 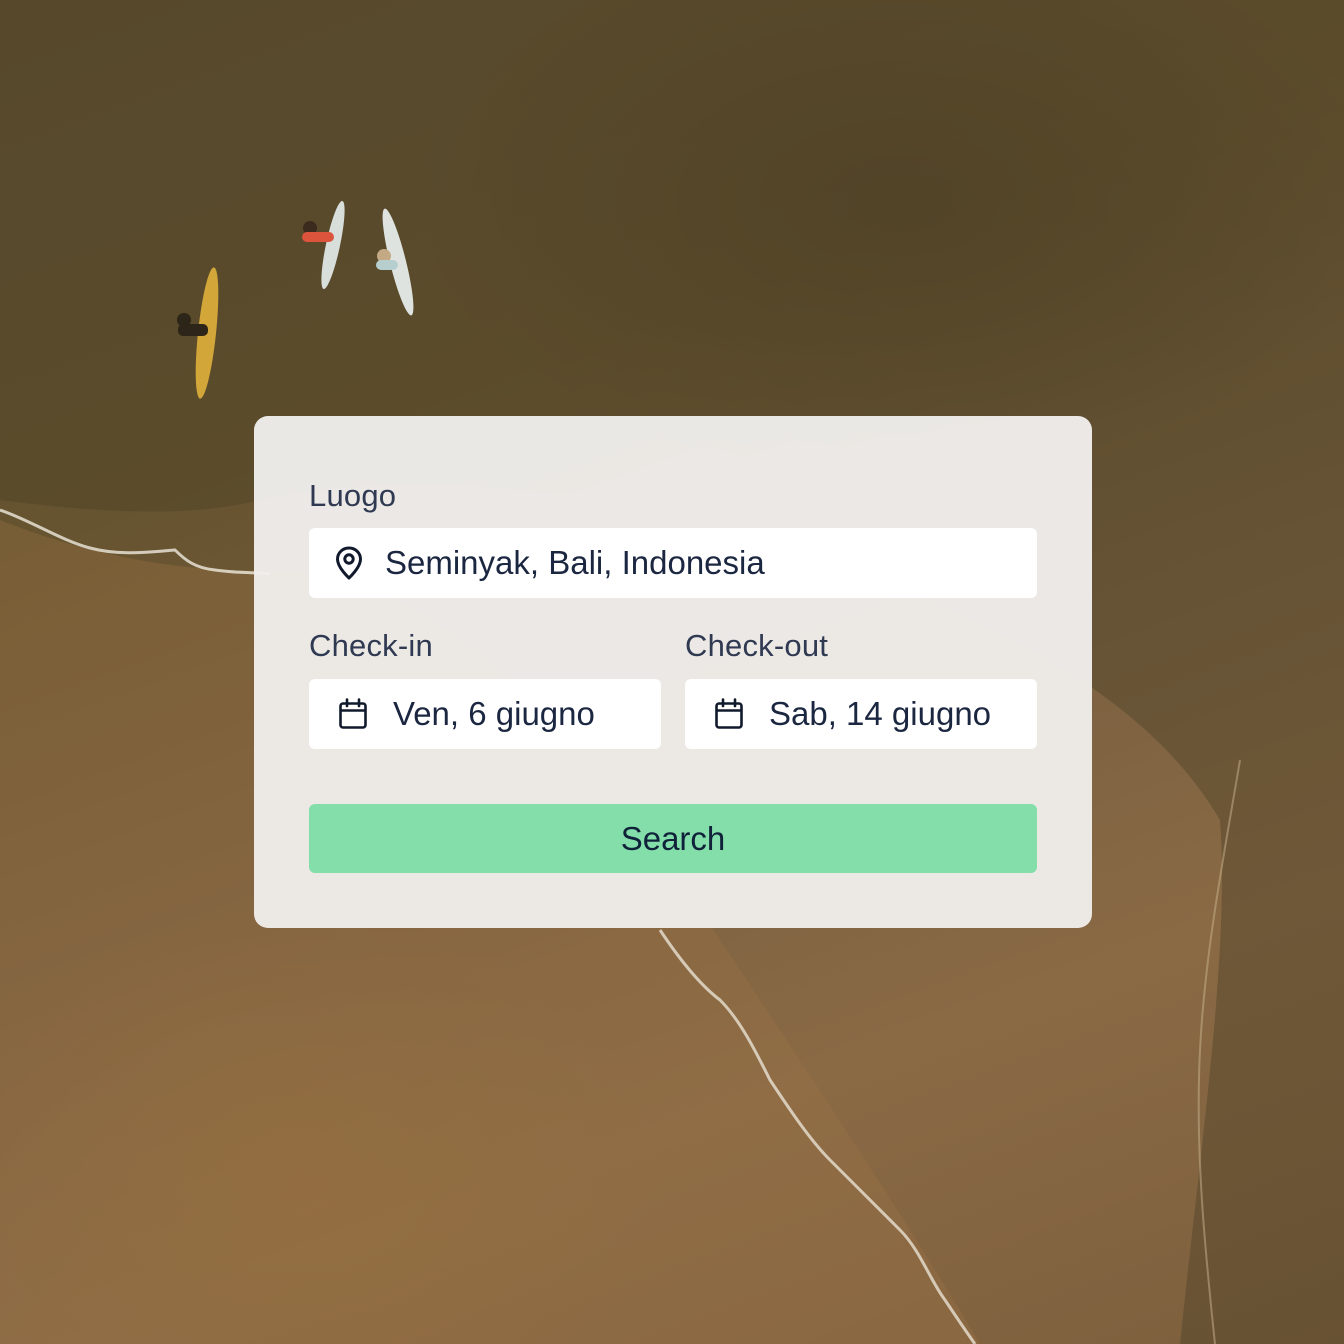 I want to click on checkin-label: Check-in, so click(x=371, y=645).